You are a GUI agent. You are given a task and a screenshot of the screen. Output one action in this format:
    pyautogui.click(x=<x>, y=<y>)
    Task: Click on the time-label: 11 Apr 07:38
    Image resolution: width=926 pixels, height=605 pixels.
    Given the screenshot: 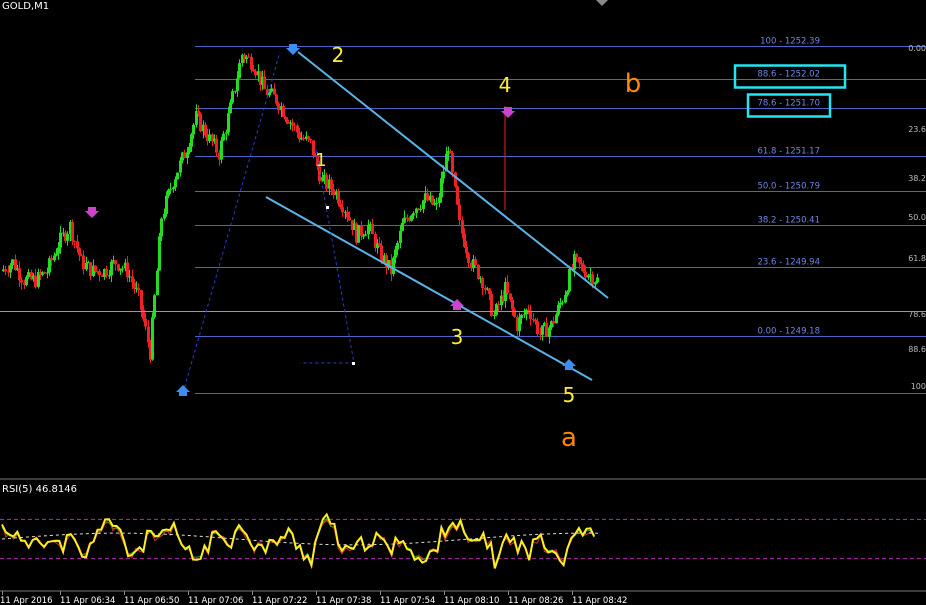 What is the action you would take?
    pyautogui.click(x=343, y=600)
    